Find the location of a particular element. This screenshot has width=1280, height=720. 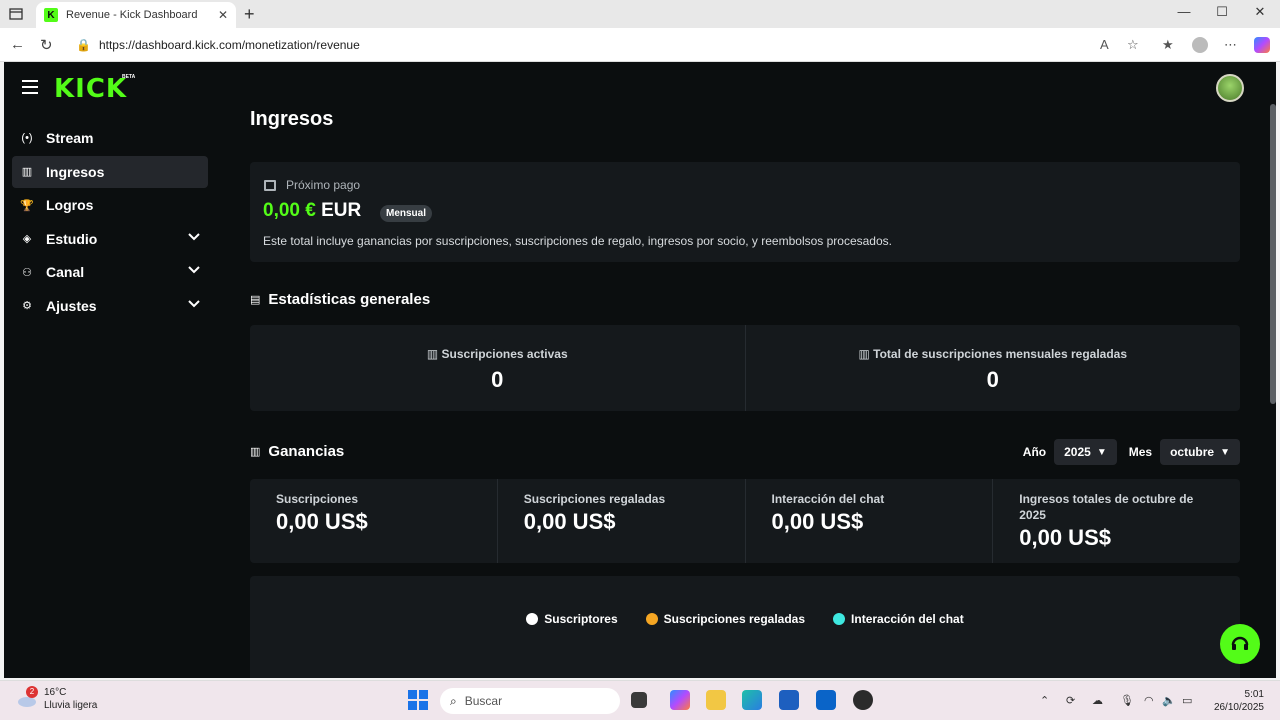

stats-title-text: Estadísticas generales is located at coordinates (349, 299).